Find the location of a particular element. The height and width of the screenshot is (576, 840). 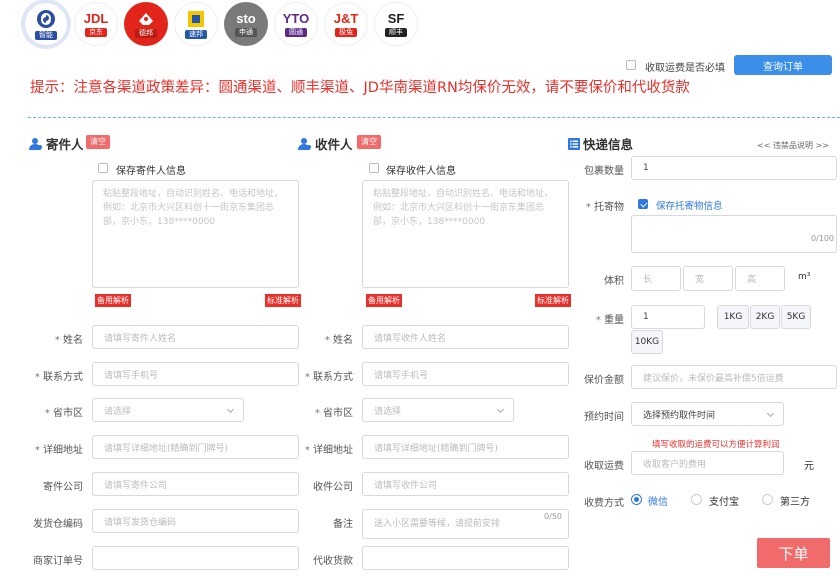

carrier-sto: sto 申通 is located at coordinates (246, 24).